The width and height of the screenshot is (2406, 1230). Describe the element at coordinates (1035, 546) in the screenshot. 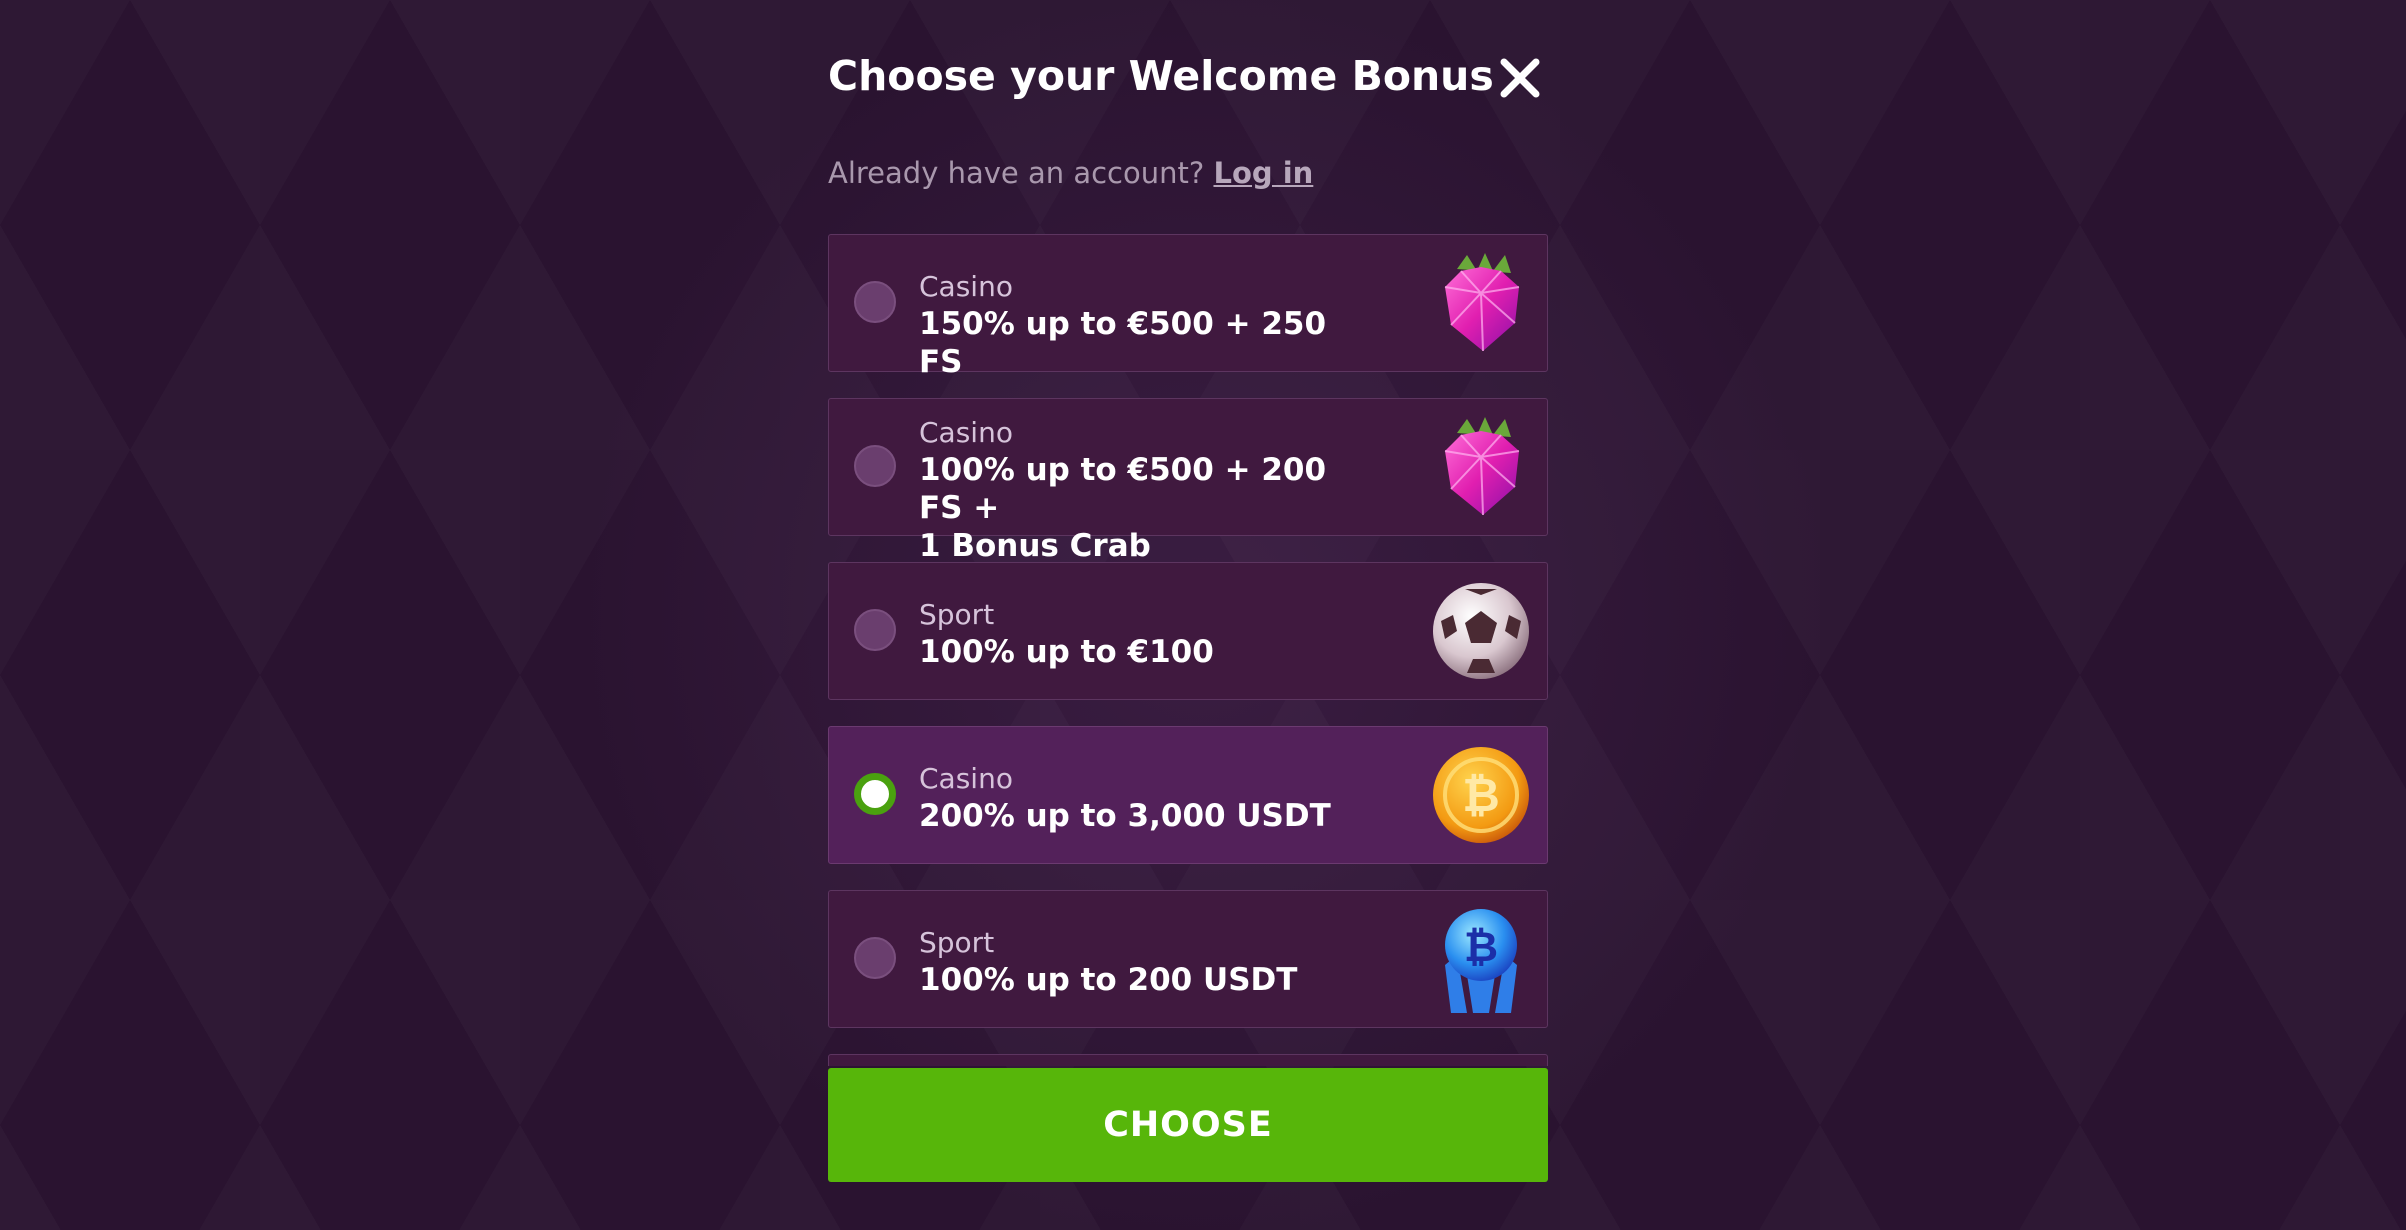

I see `bonus-offer-line-2: 1 Bonus Crab` at that location.